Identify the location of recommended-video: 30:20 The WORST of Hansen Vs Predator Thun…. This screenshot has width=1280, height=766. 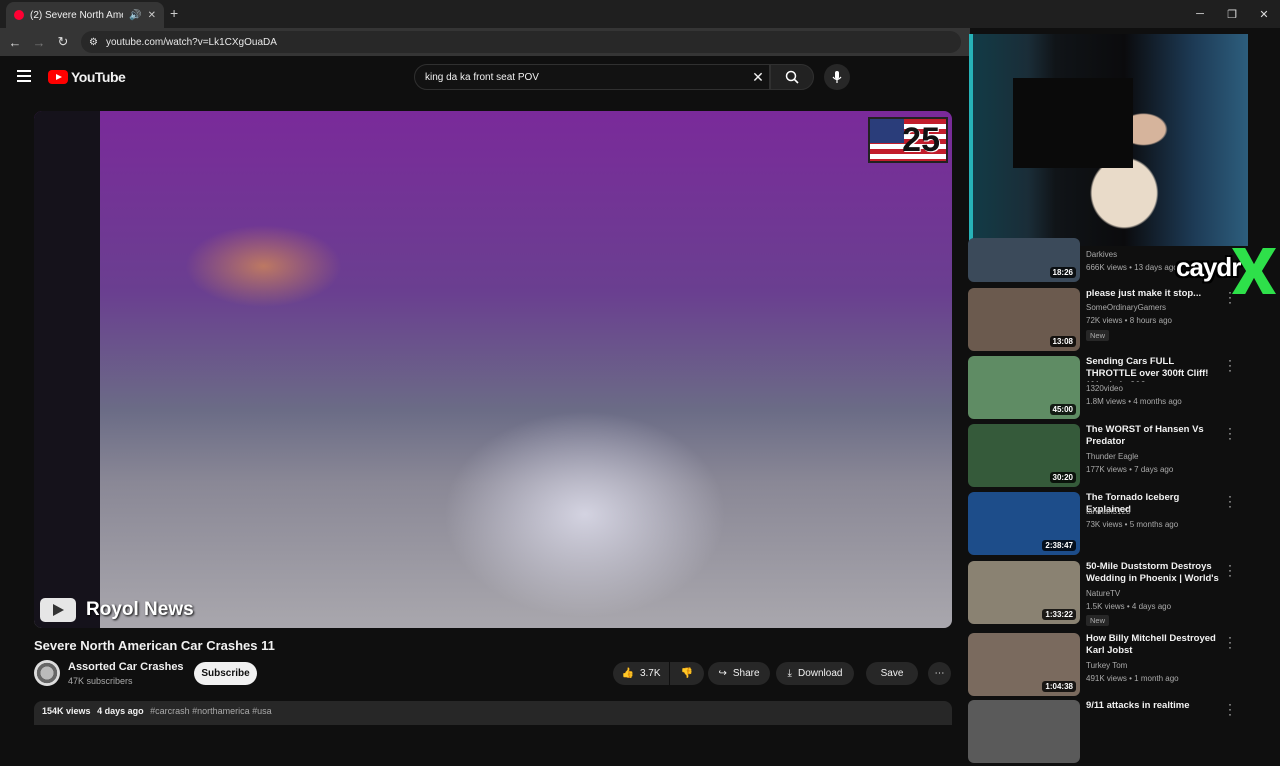
(1108, 456).